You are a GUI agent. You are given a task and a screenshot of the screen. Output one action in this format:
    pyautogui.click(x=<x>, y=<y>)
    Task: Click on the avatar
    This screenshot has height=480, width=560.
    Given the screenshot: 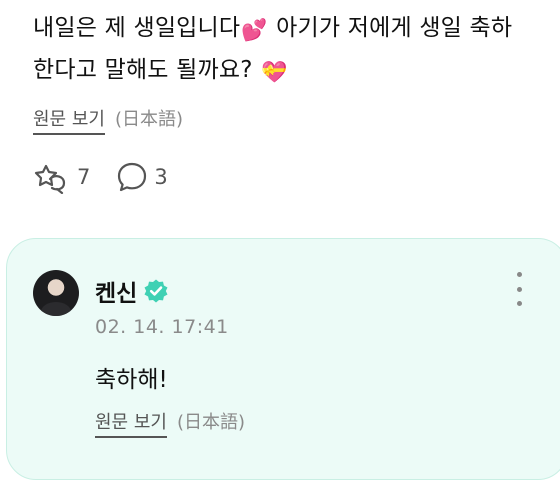 What is the action you would take?
    pyautogui.click(x=56, y=293)
    